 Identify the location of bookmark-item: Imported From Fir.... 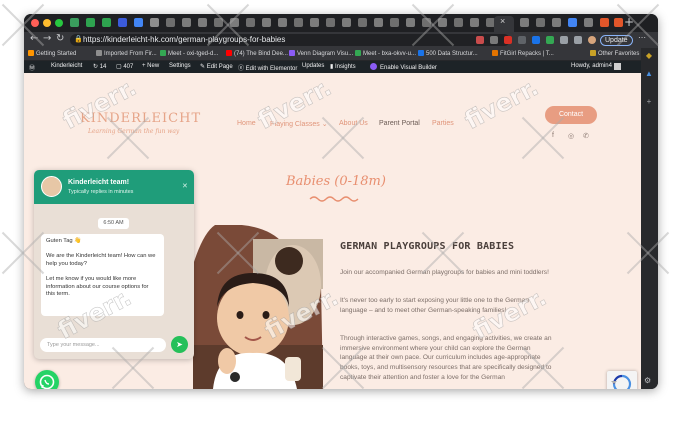
(126, 53).